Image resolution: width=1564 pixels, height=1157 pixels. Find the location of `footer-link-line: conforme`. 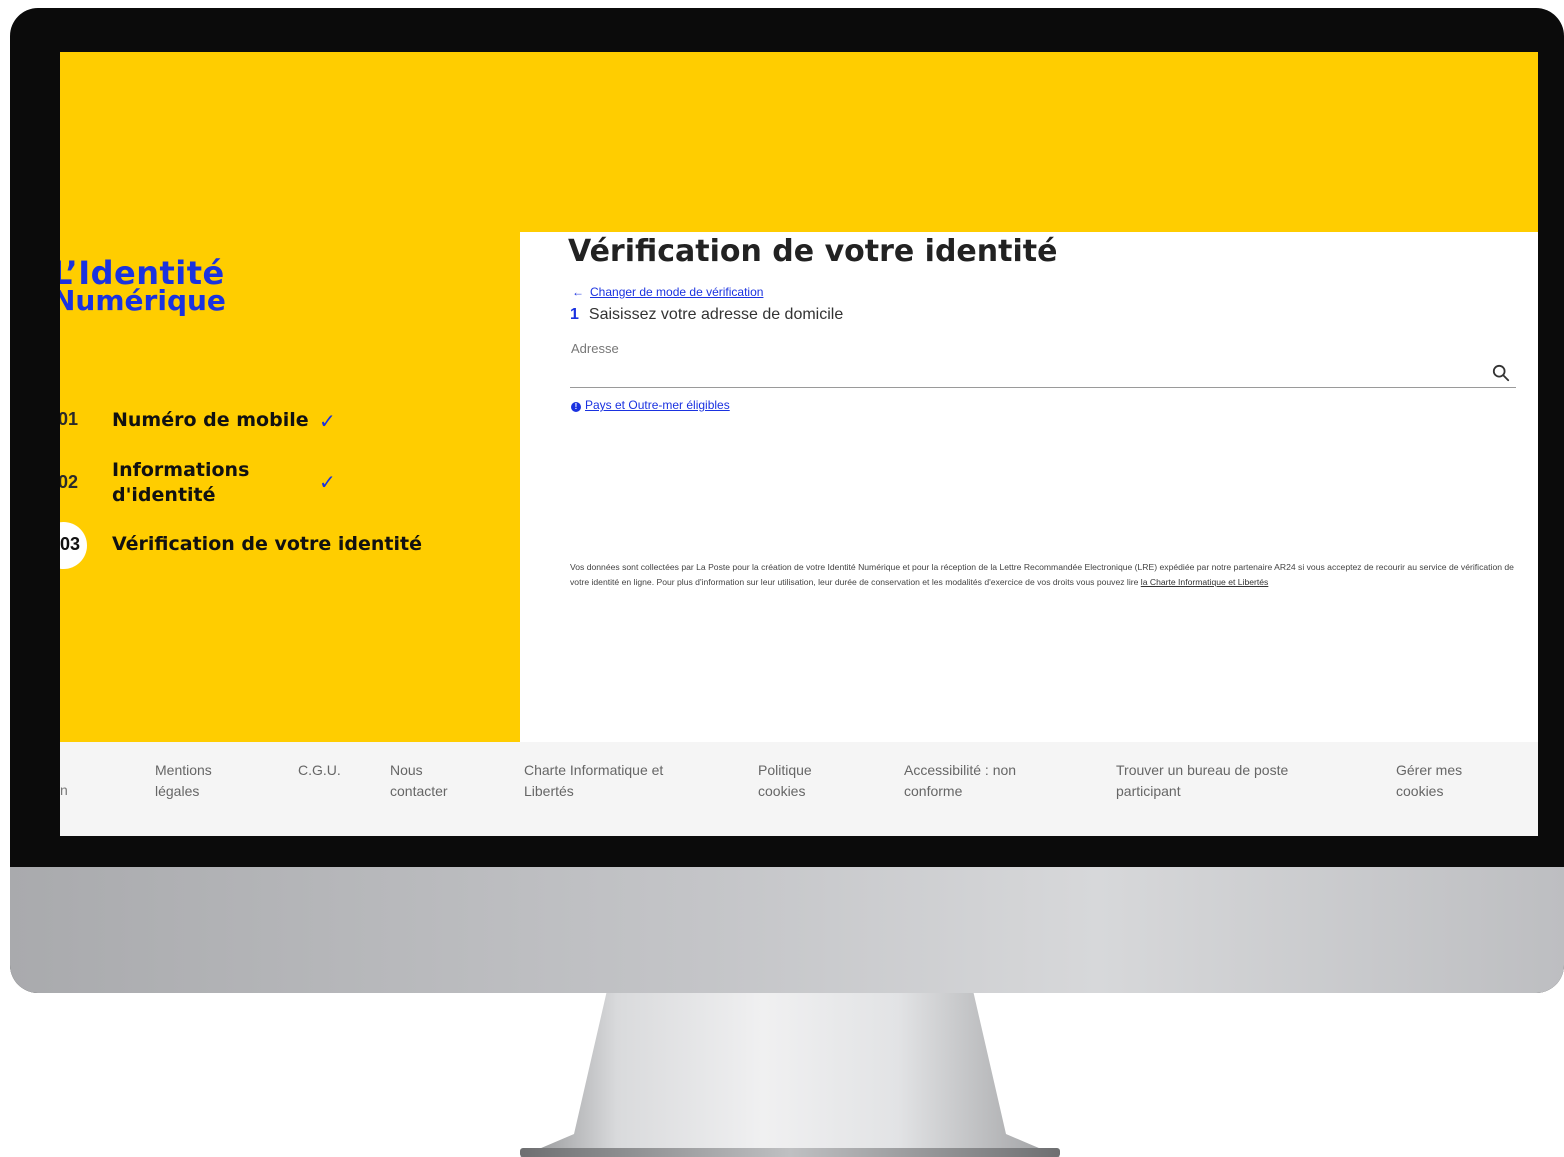

footer-link-line: conforme is located at coordinates (933, 791).